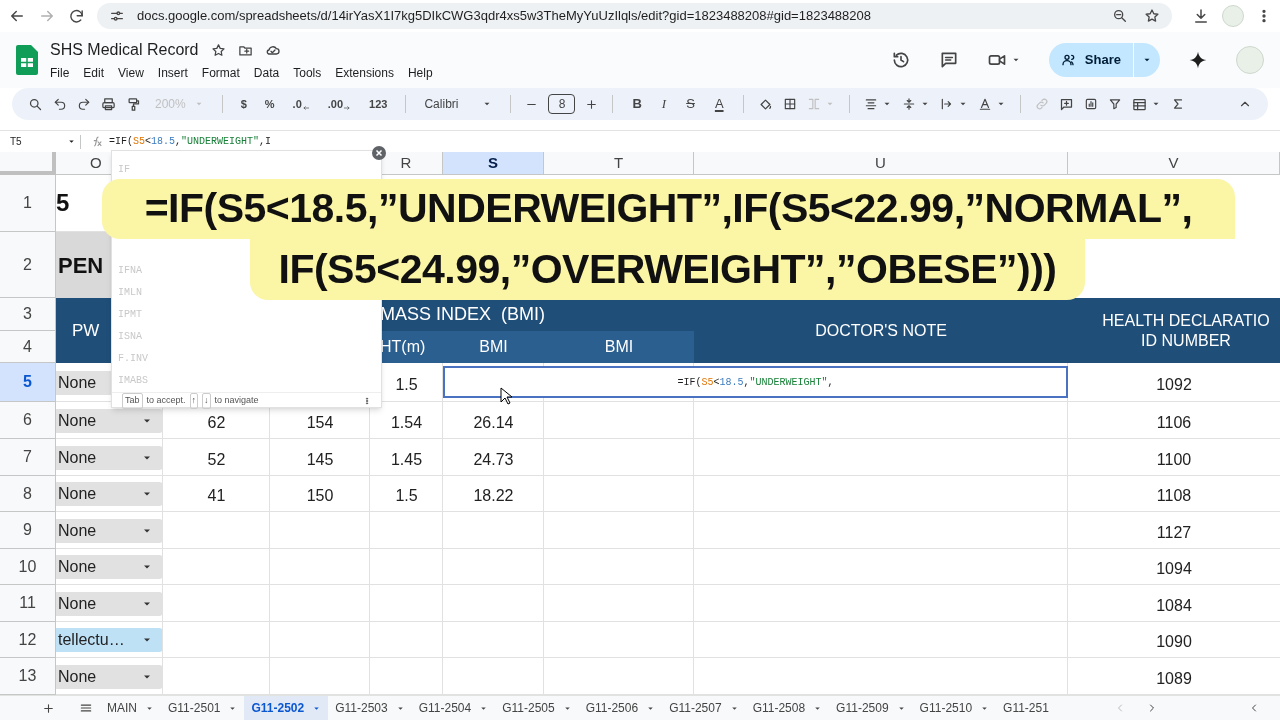 The height and width of the screenshot is (720, 1280). Describe the element at coordinates (28, 640) in the screenshot. I see `row-header: 12` at that location.